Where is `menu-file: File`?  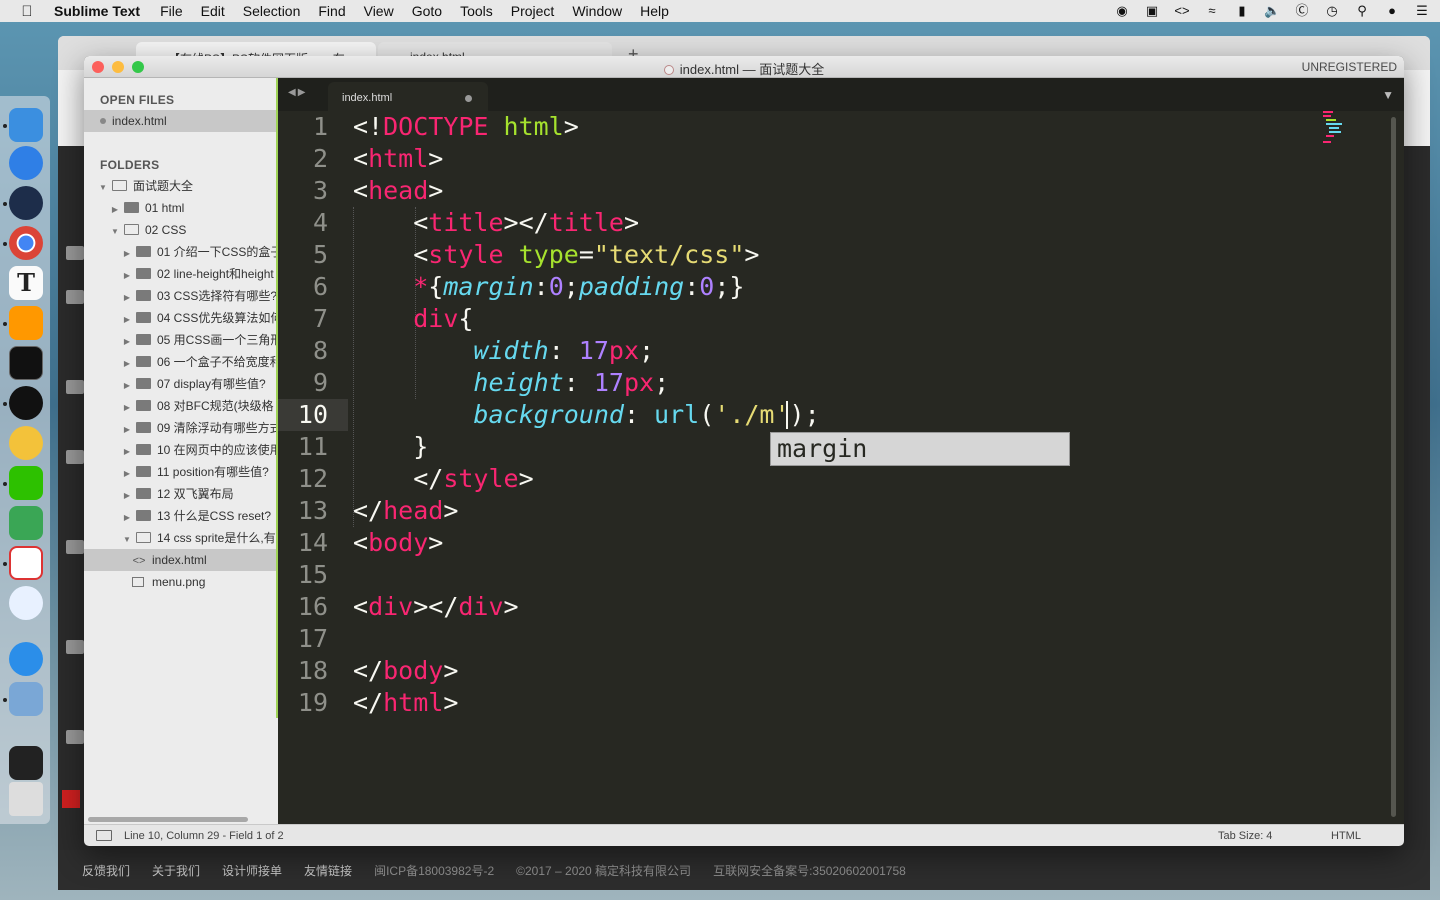
menu-file: File is located at coordinates (171, 11).